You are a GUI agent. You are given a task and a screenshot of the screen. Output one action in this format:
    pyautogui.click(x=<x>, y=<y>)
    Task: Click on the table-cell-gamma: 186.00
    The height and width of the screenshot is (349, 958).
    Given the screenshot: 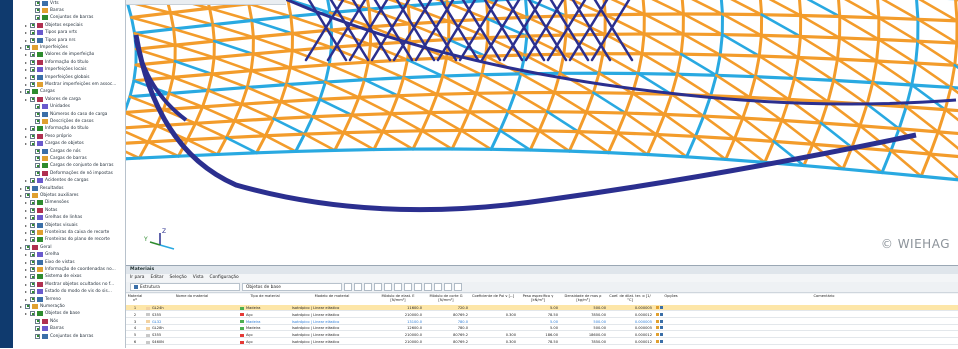 What is the action you would take?
    pyautogui.click(x=538, y=335)
    